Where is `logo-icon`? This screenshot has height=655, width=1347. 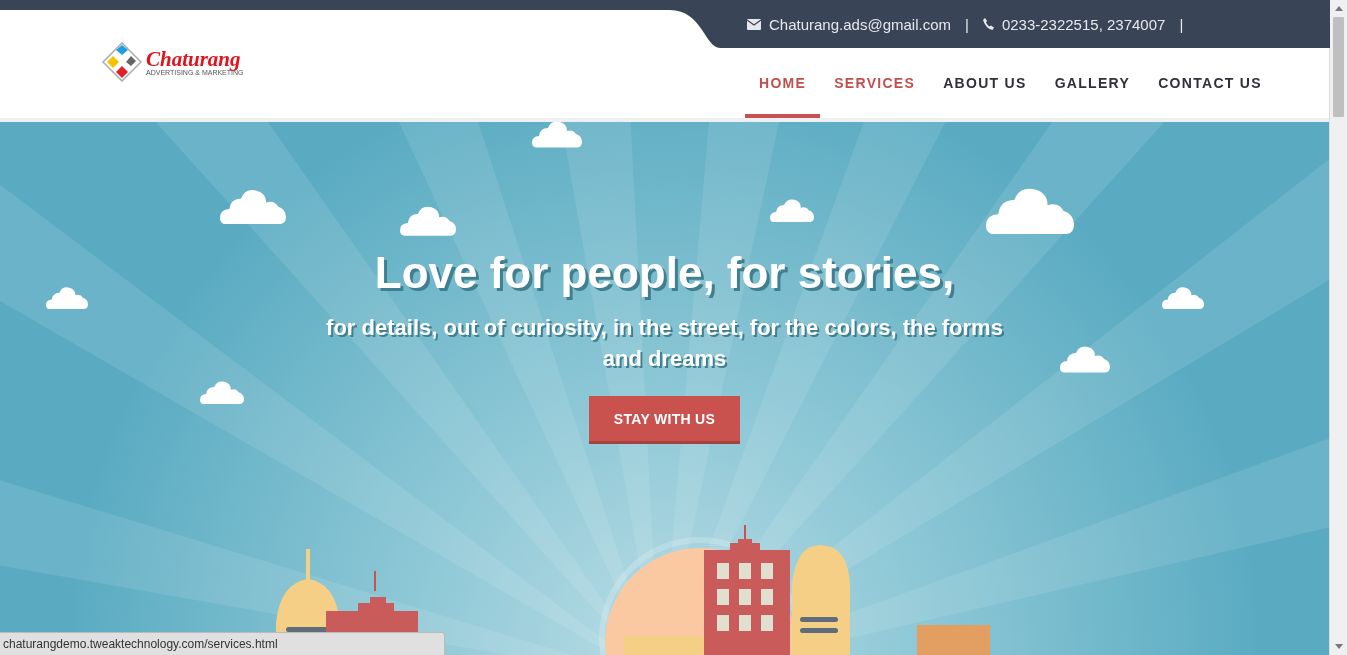
logo-icon is located at coordinates (122, 62).